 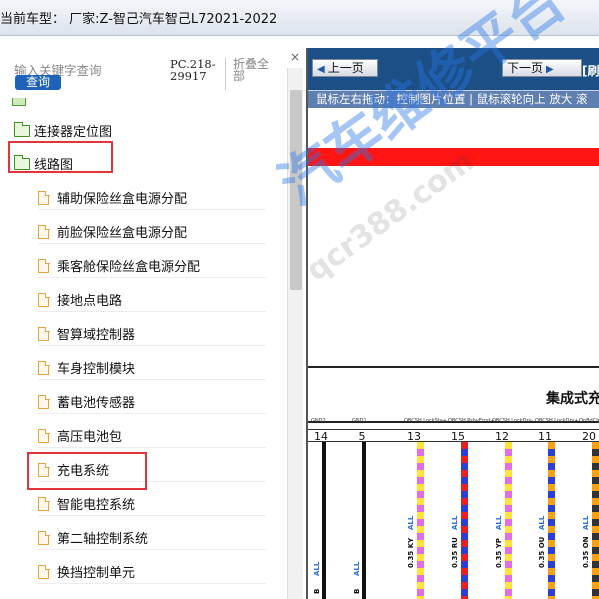 What do you see at coordinates (299, 18) in the screenshot?
I see `window-titlebar: 当前车型： 厂家:Z-智己汽车智己L72021-2022` at bounding box center [299, 18].